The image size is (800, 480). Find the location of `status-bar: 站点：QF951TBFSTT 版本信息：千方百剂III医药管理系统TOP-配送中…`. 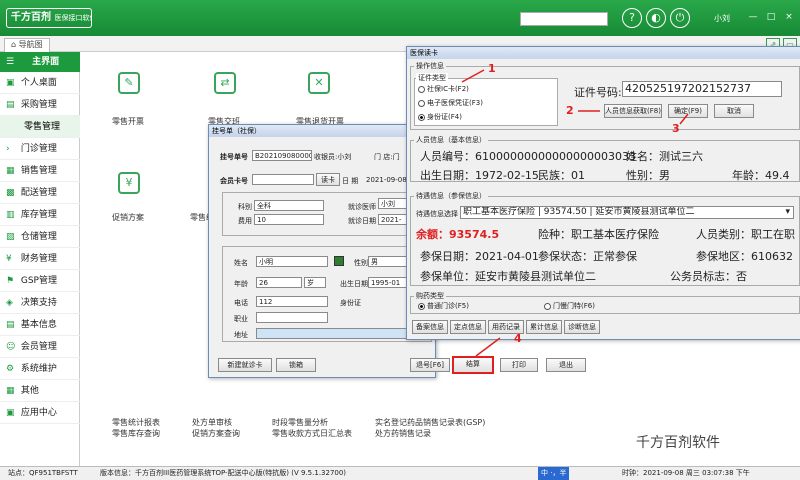

status-bar: 站点：QF951TBFSTT 版本信息：千方百剂III医药管理系统TOP-配送中… is located at coordinates (400, 473).